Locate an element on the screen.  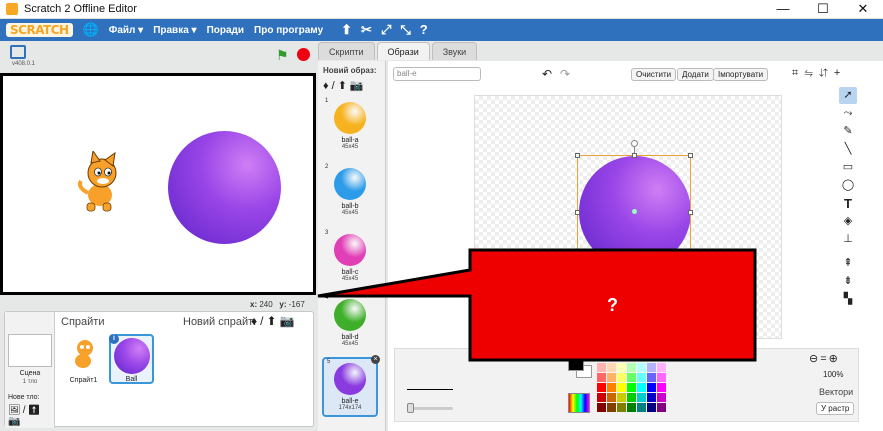
flip-vertical-icon: ⇵ is located at coordinates (826, 73).